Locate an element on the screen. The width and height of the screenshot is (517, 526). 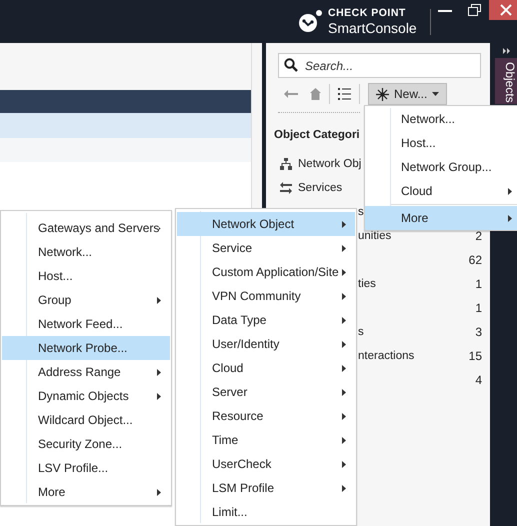
item-count: 62 is located at coordinates (475, 260).